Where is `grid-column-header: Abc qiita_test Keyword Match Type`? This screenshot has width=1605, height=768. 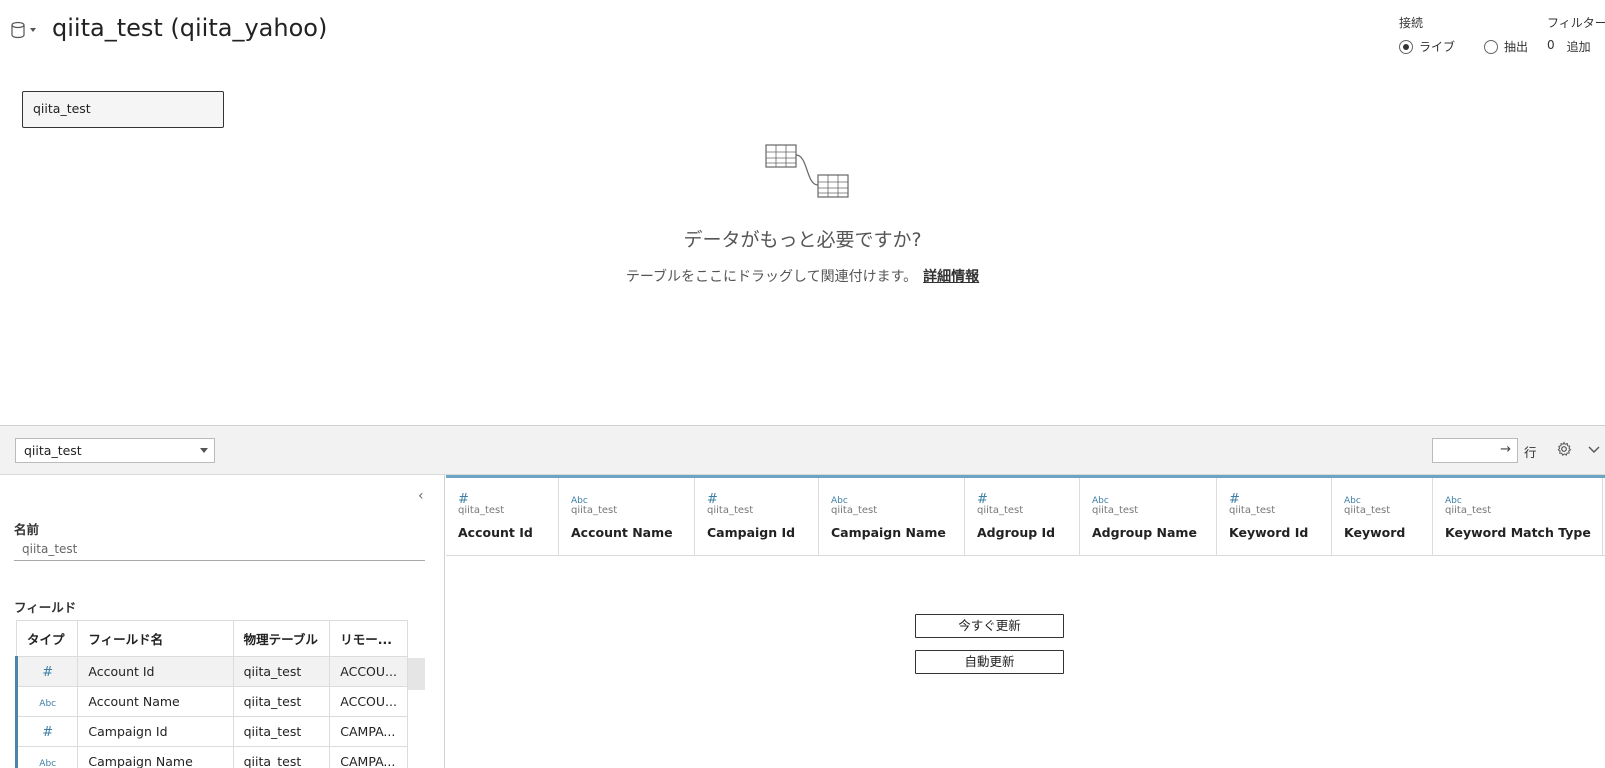
grid-column-header: Abc qiita_test Keyword Match Type is located at coordinates (1518, 516).